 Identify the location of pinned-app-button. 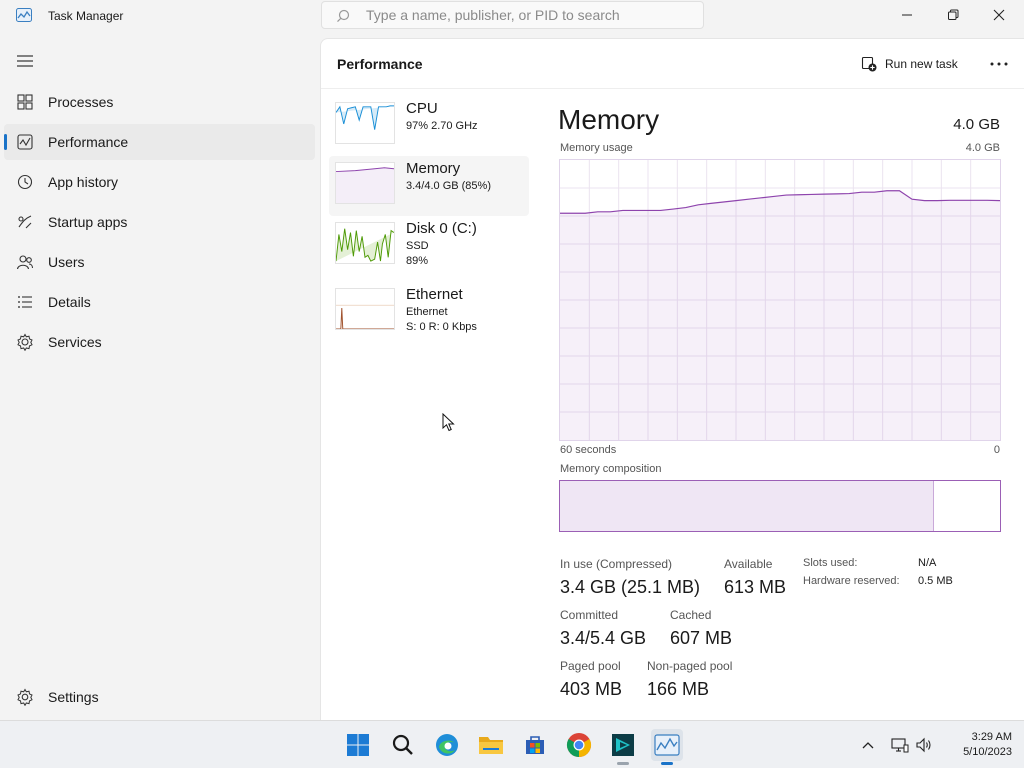
(623, 747).